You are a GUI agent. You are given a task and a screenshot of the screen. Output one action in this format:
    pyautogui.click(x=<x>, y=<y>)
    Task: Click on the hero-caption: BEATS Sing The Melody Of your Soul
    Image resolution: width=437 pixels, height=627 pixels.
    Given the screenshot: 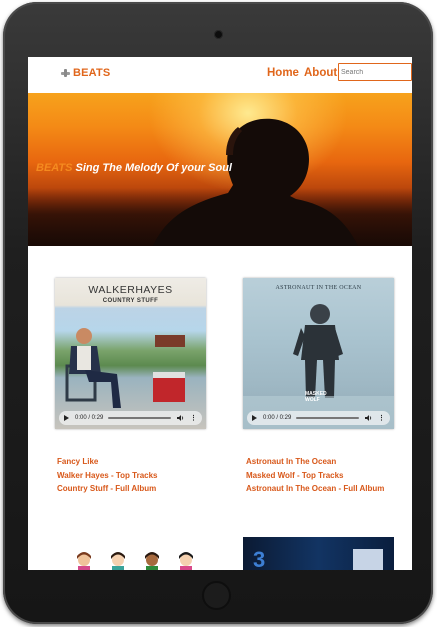 What is the action you would take?
    pyautogui.click(x=134, y=168)
    